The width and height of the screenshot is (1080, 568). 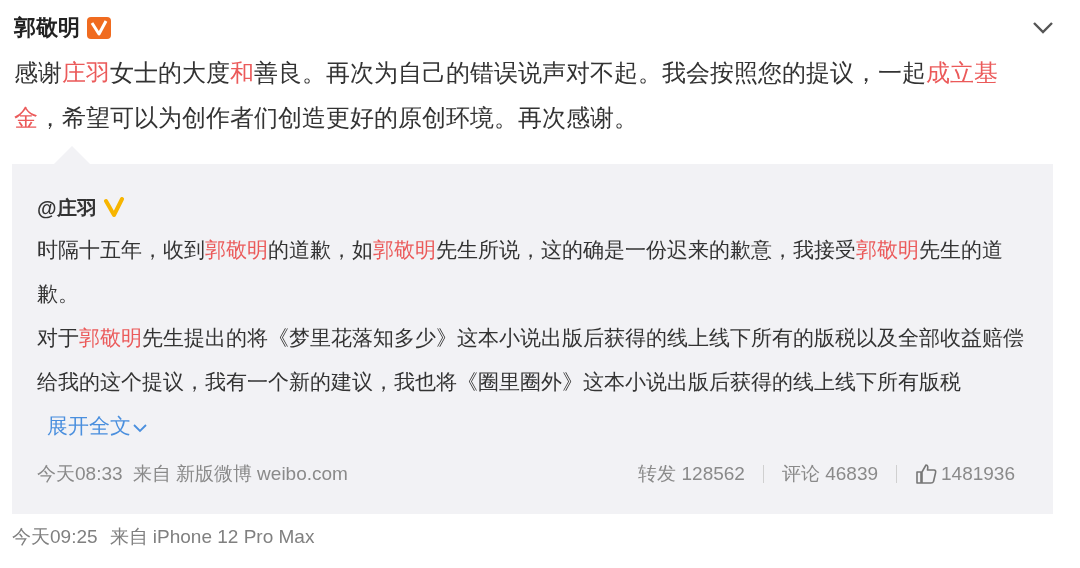 I want to click on quoted-author-name: @庄羽, so click(x=67, y=208).